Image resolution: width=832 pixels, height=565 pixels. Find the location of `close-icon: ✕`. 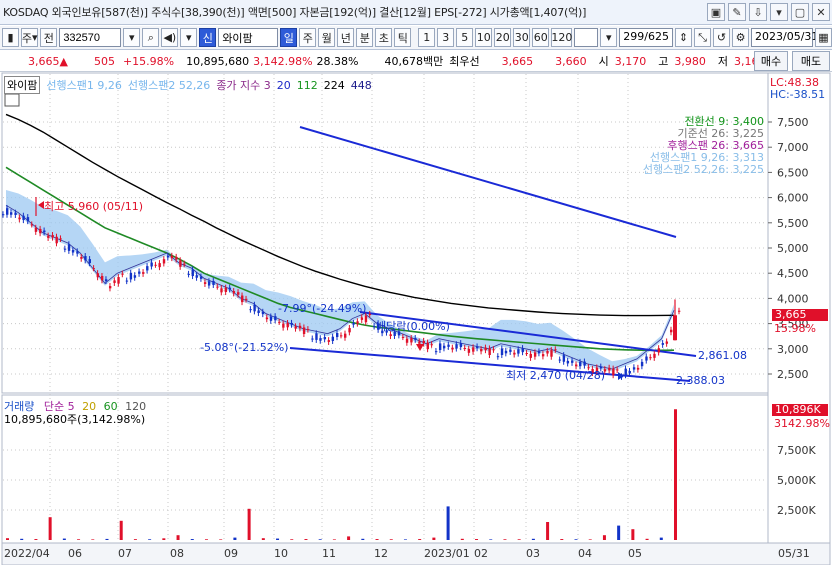

close-icon: ✕ is located at coordinates (821, 12).